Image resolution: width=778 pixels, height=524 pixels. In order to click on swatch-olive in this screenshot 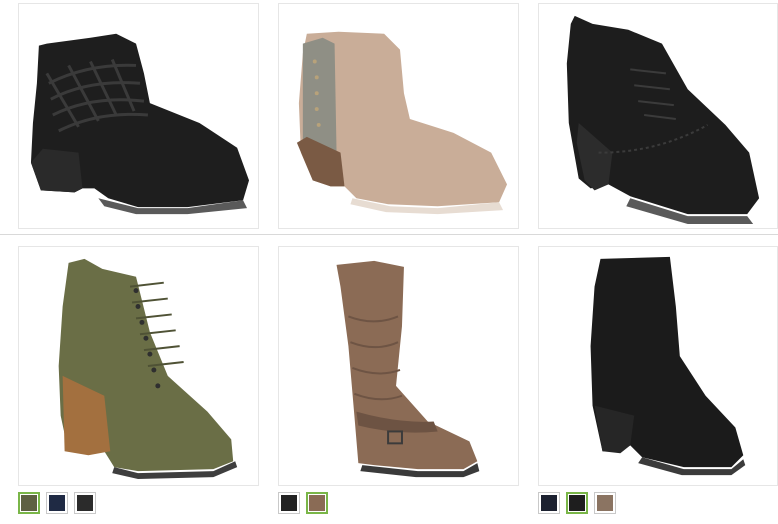, I will do `click(29, 503)`.